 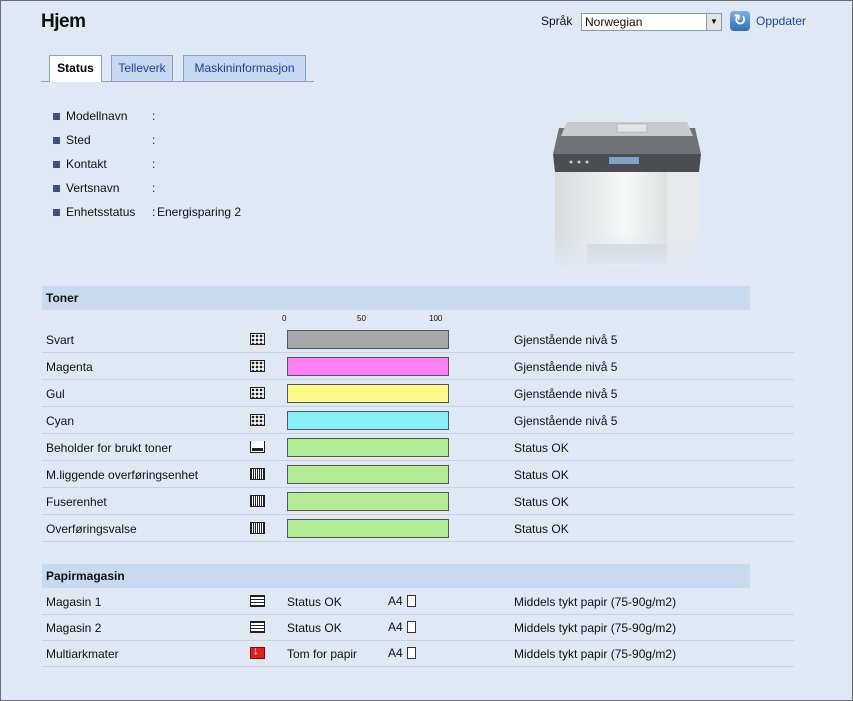 I want to click on waste-toner-icon, so click(x=257, y=447).